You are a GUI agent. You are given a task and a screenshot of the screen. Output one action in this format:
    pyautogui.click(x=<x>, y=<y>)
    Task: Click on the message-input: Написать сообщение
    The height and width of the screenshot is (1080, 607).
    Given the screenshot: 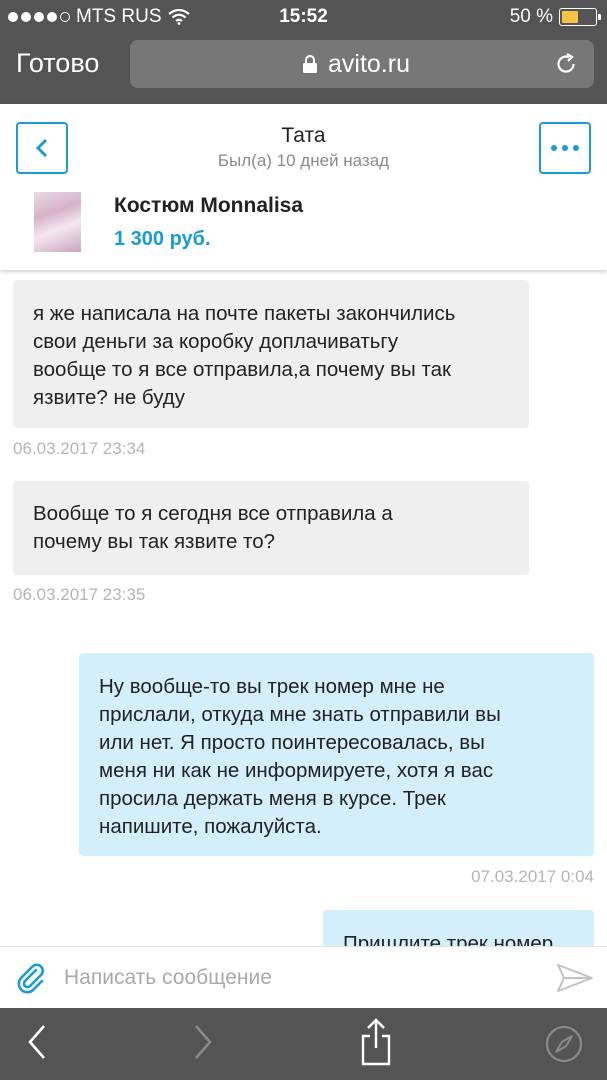 What is the action you would take?
    pyautogui.click(x=168, y=978)
    